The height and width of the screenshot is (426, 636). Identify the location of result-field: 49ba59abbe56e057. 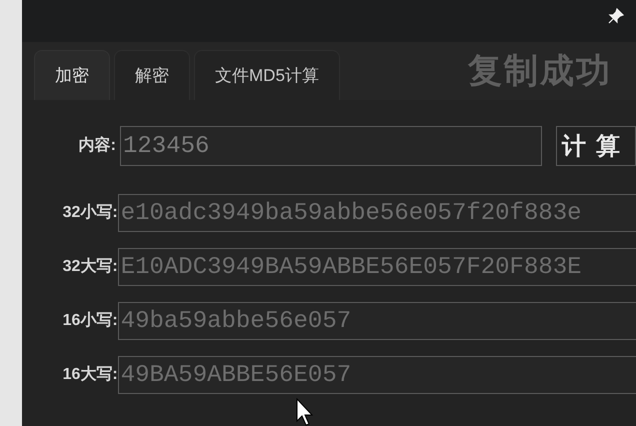
(377, 321).